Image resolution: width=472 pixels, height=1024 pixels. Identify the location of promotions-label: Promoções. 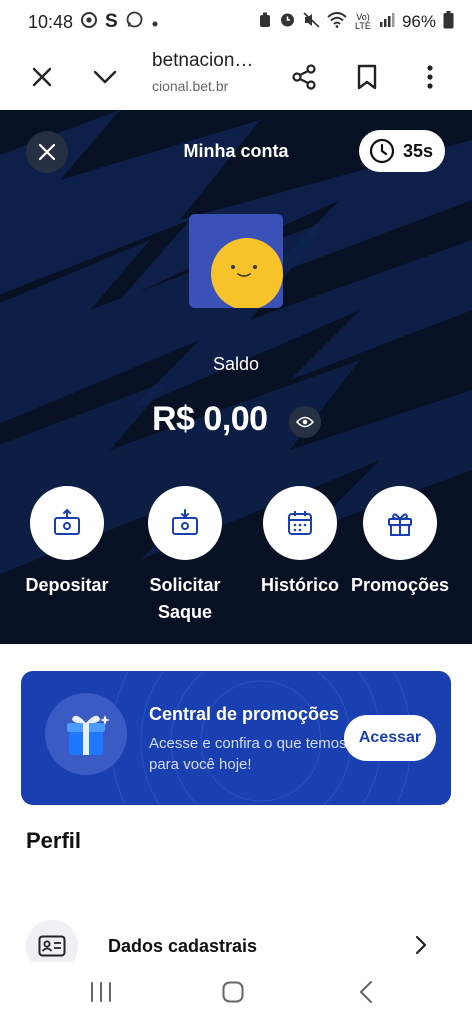
(400, 585).